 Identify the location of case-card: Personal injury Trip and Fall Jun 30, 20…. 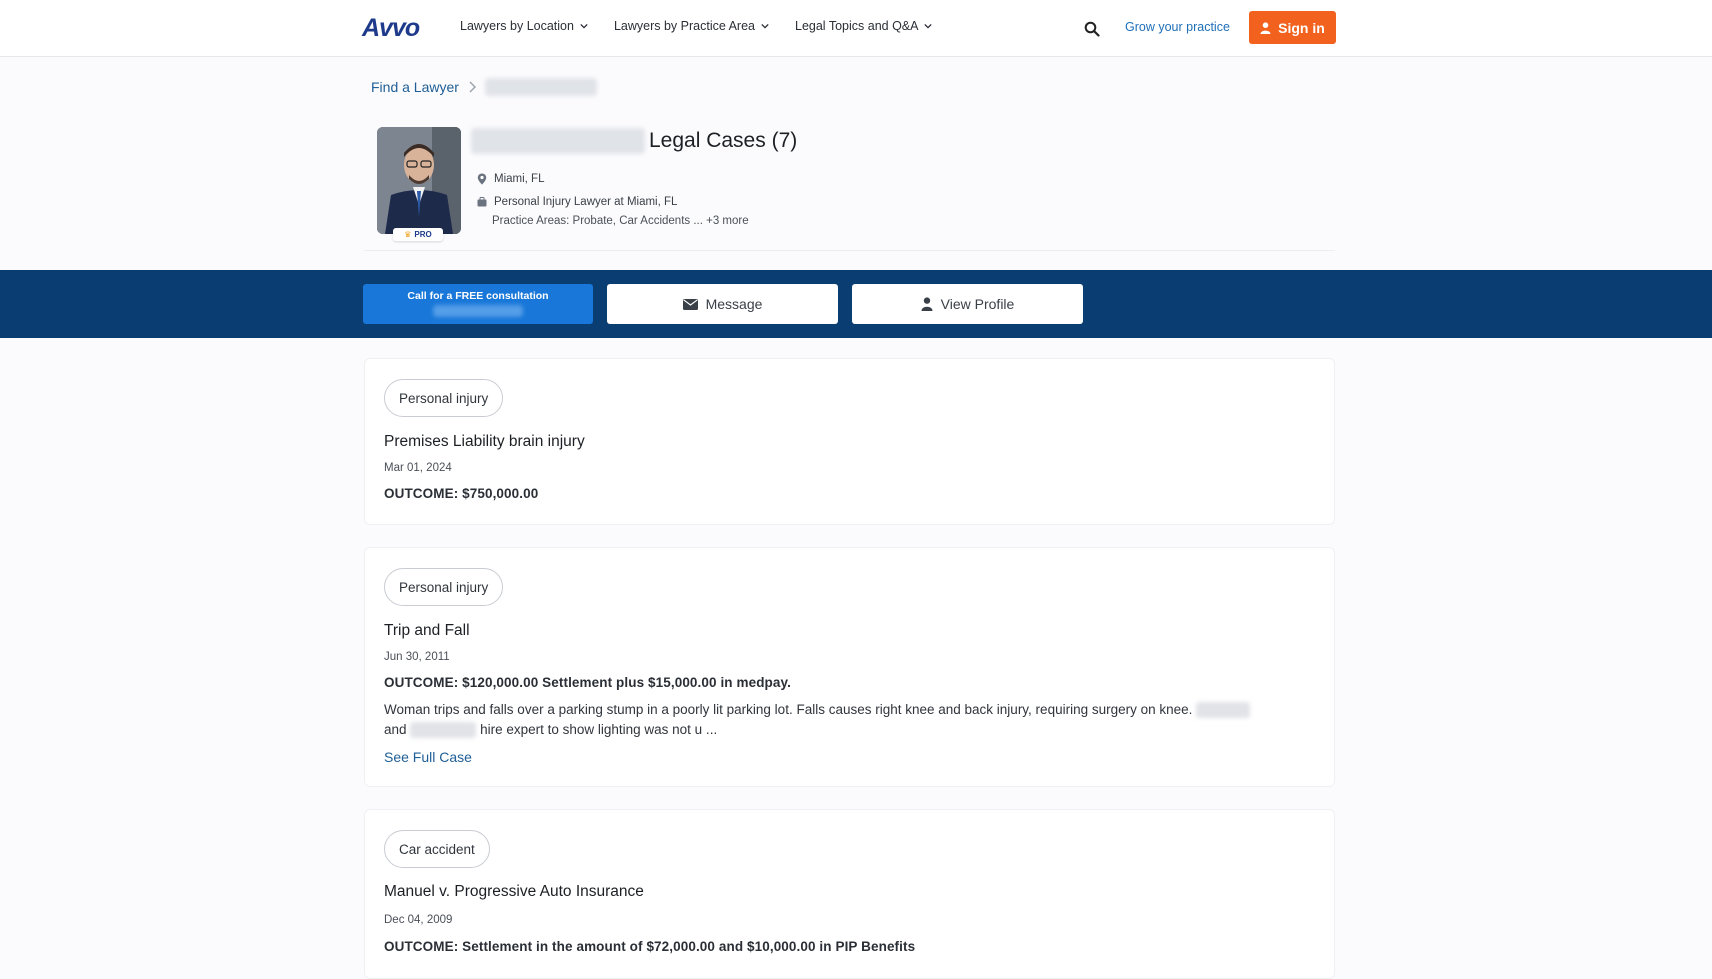
(849, 667).